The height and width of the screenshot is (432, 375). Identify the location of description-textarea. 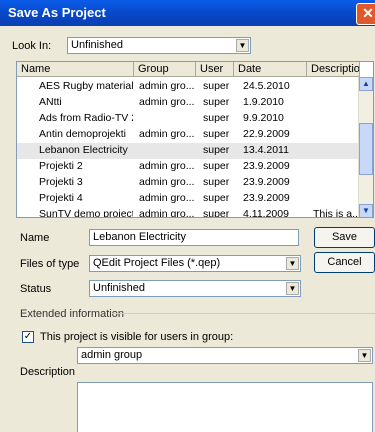
(225, 407).